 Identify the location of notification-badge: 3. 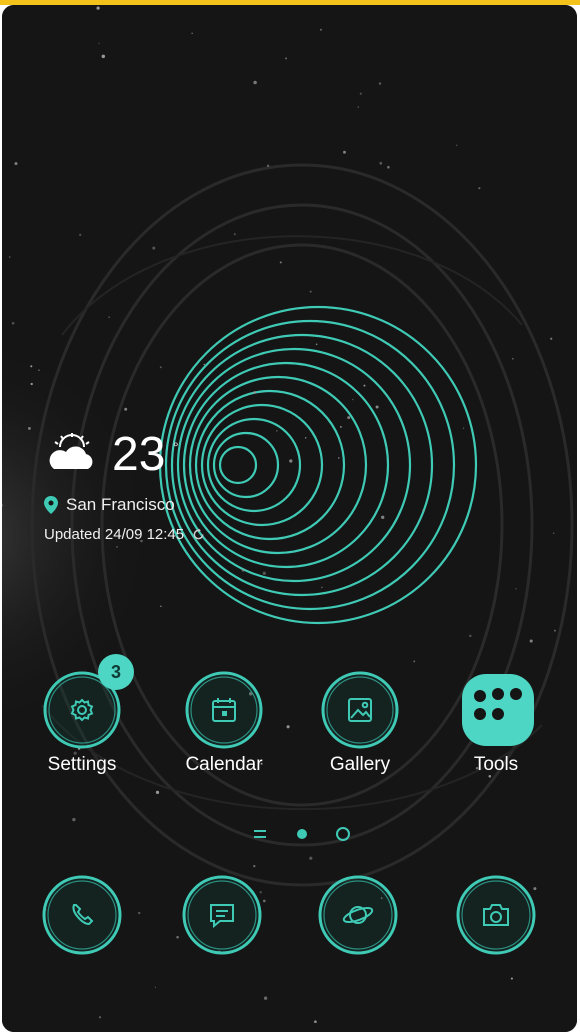
(116, 672).